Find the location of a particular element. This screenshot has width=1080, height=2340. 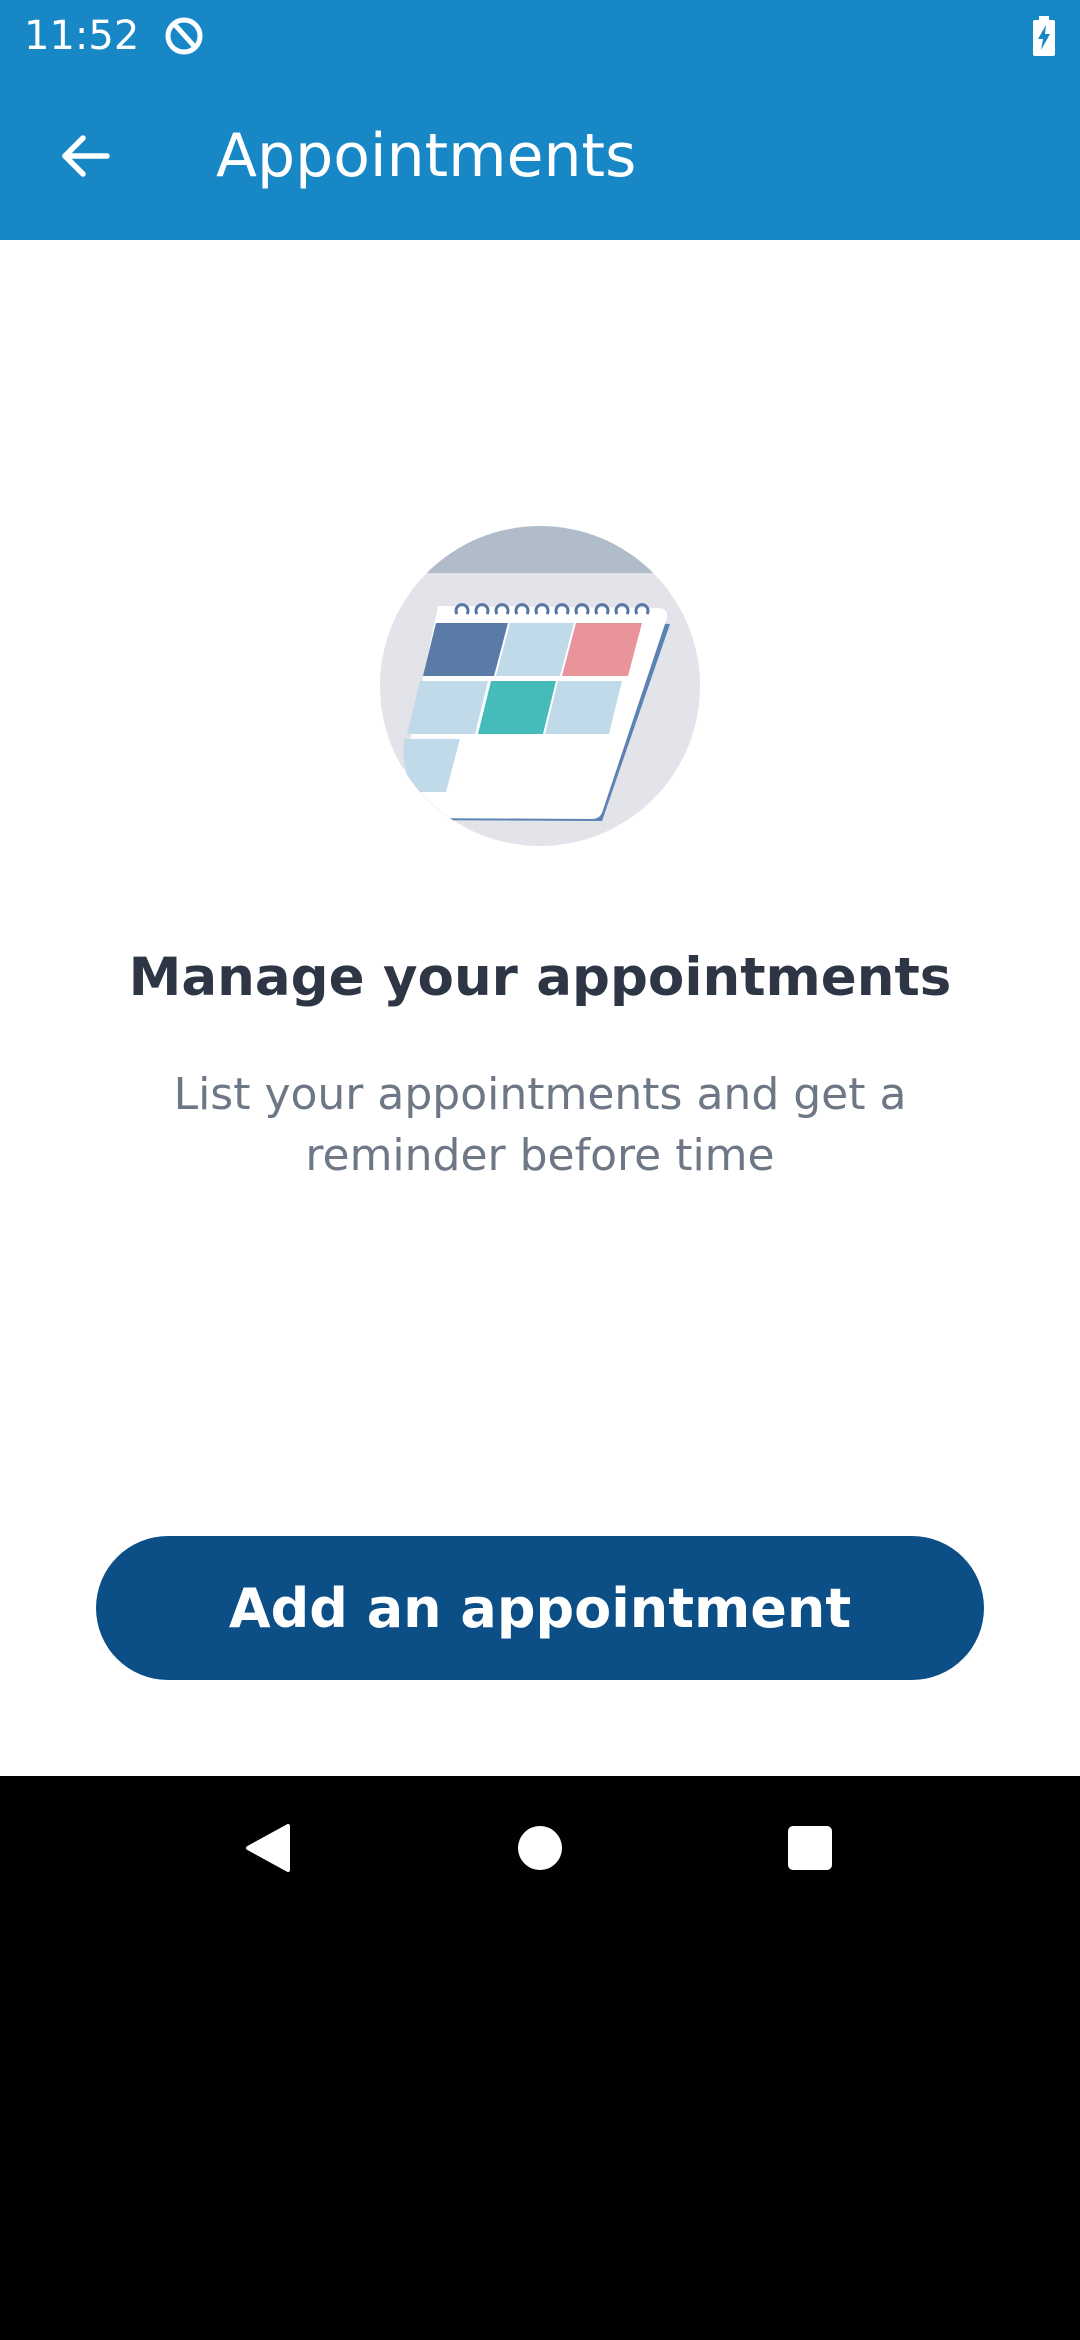

navigation-bar is located at coordinates (540, 1848).